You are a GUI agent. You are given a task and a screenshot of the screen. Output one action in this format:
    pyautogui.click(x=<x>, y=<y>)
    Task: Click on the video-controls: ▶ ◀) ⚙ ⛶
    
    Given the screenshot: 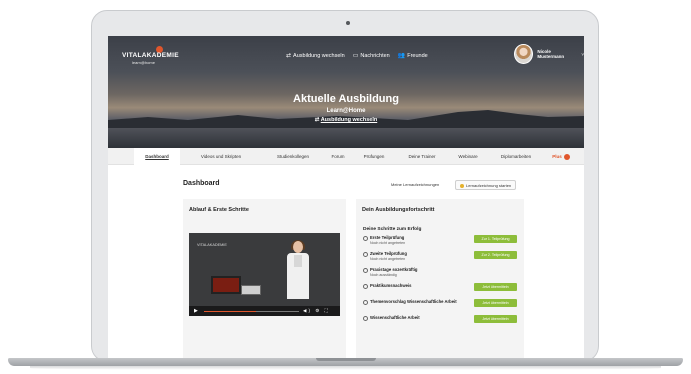 What is the action you would take?
    pyautogui.click(x=264, y=311)
    